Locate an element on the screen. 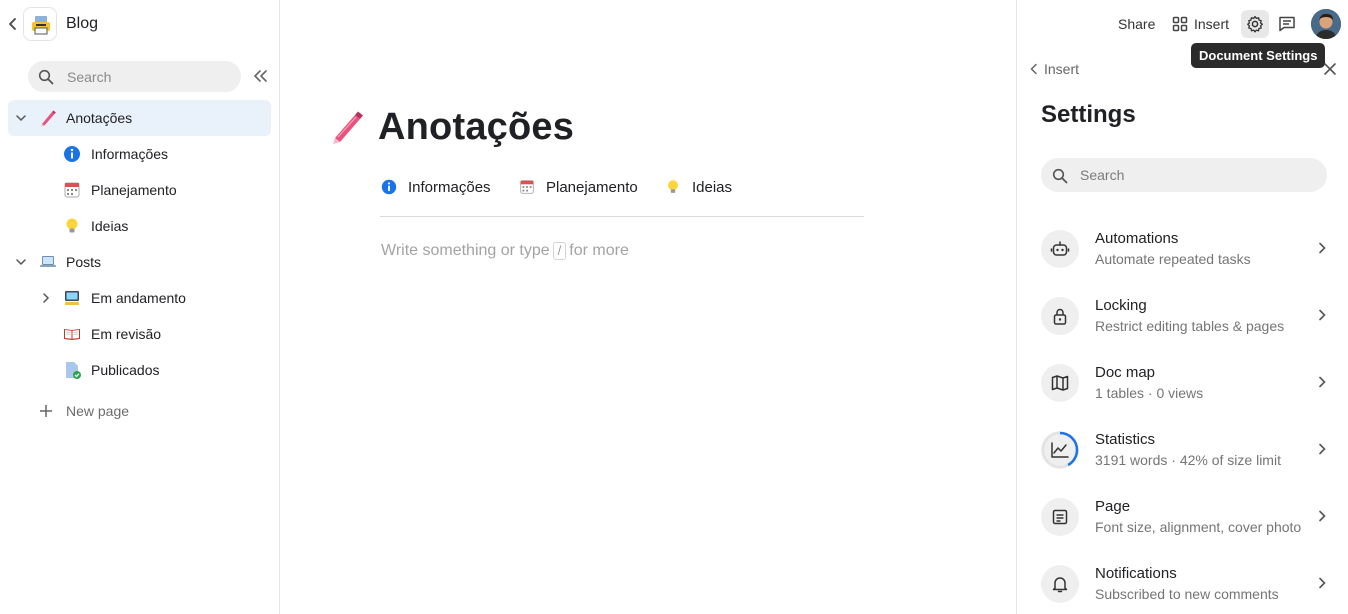  settings-item-doc-map: Doc map 1 tables · 0 views is located at coordinates (1187, 392).